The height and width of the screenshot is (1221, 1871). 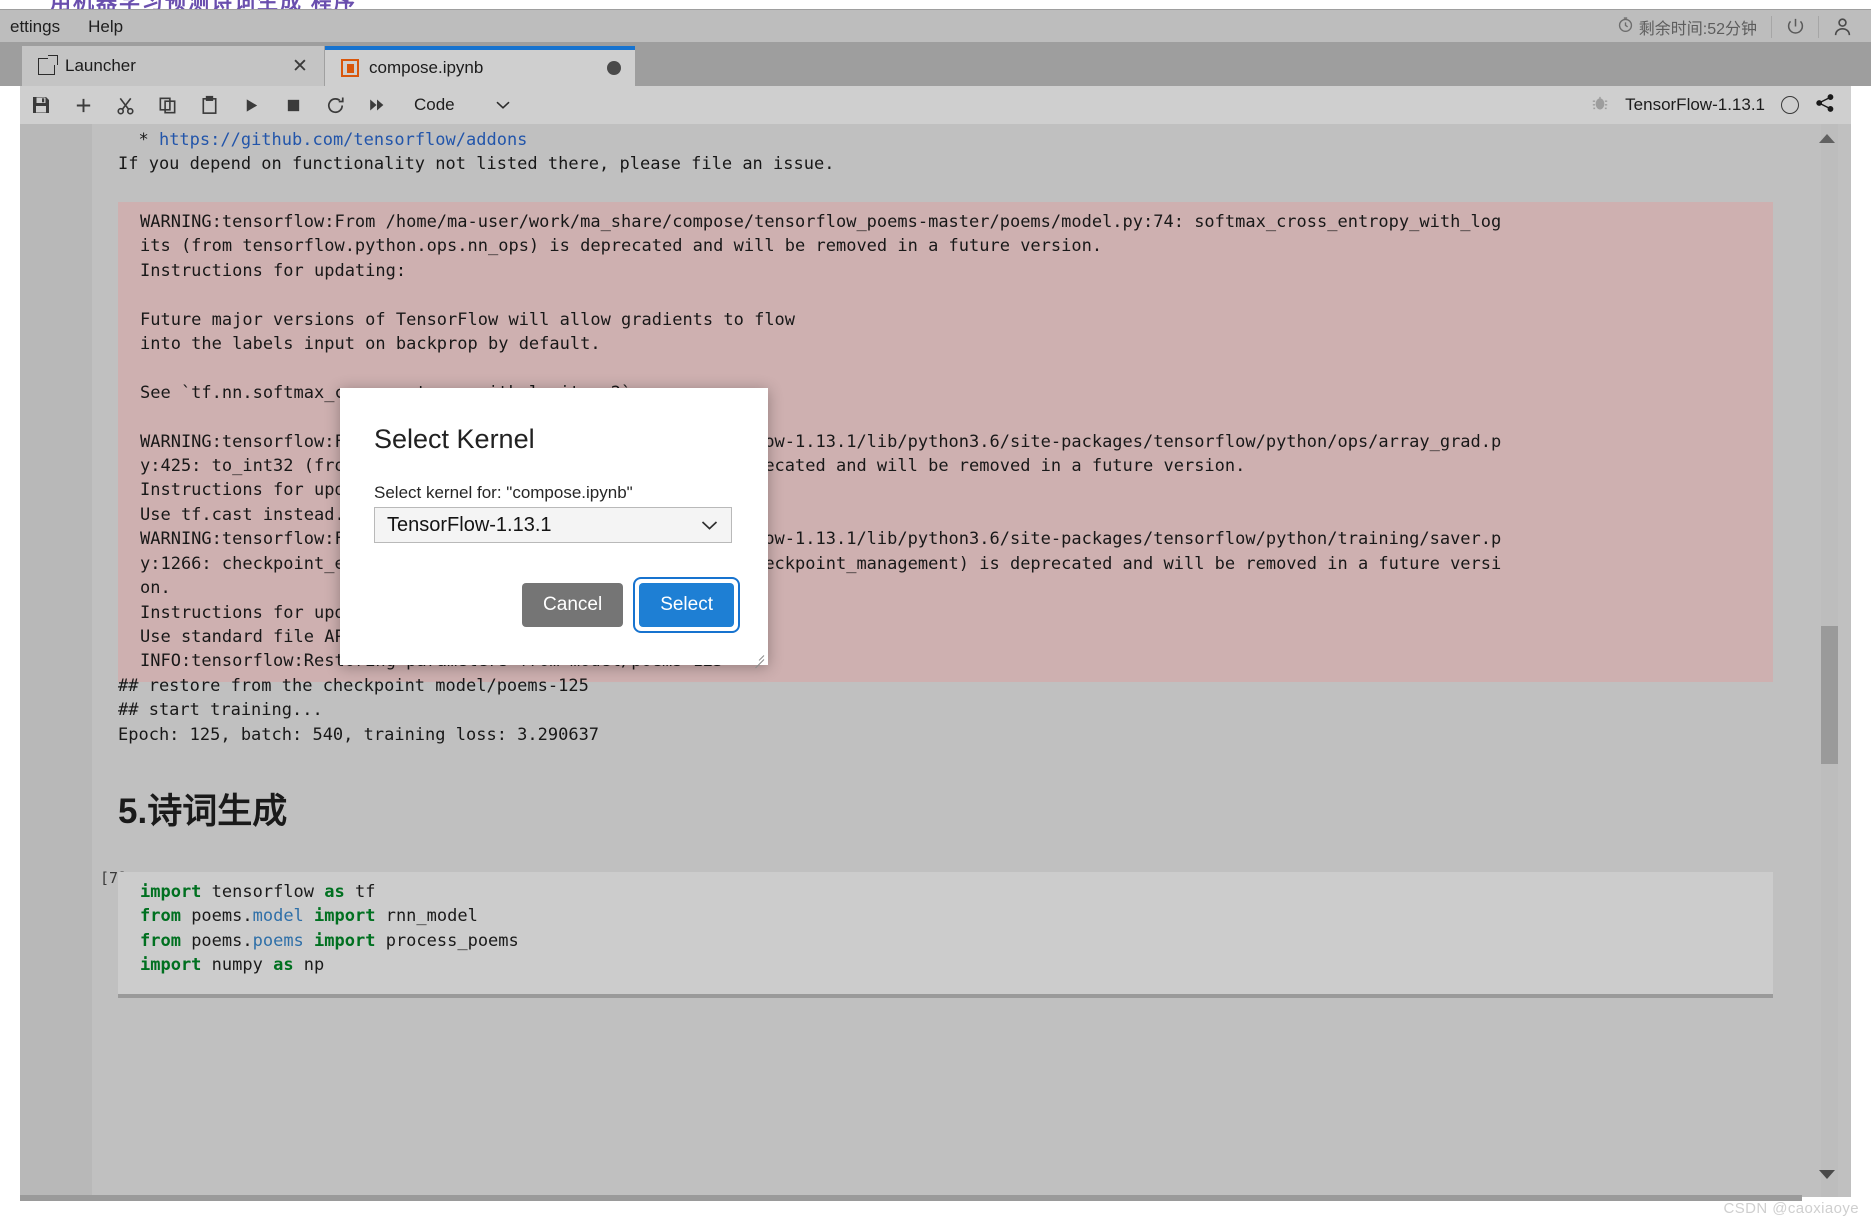 What do you see at coordinates (469, 524) in the screenshot?
I see `kernel-select-value: TensorFlow-1.13.1` at bounding box center [469, 524].